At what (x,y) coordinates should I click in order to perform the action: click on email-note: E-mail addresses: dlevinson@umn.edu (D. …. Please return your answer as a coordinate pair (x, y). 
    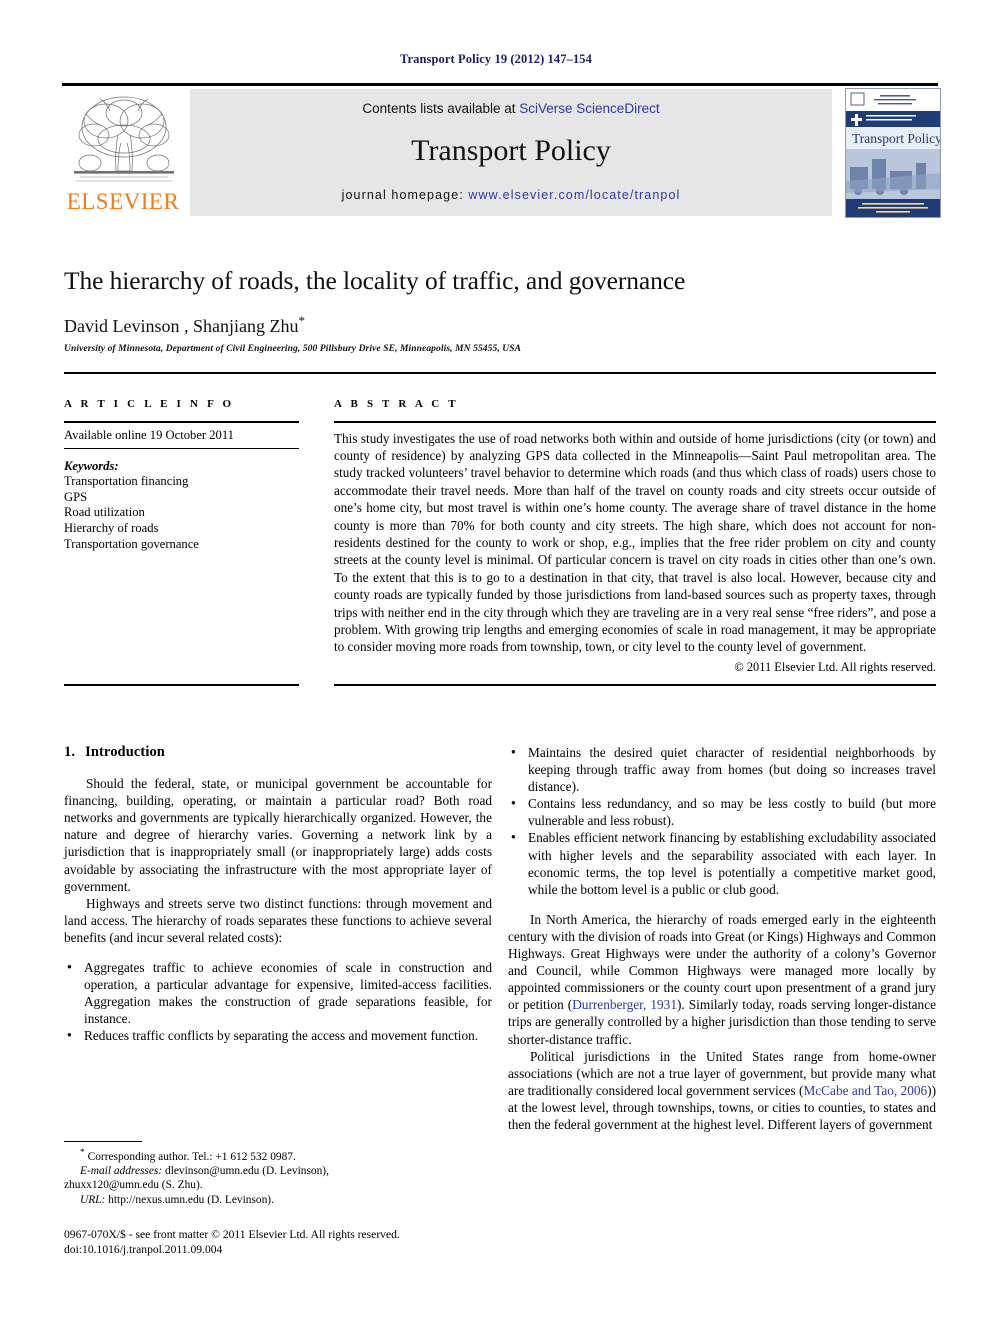
    Looking at the image, I should click on (279, 1171).